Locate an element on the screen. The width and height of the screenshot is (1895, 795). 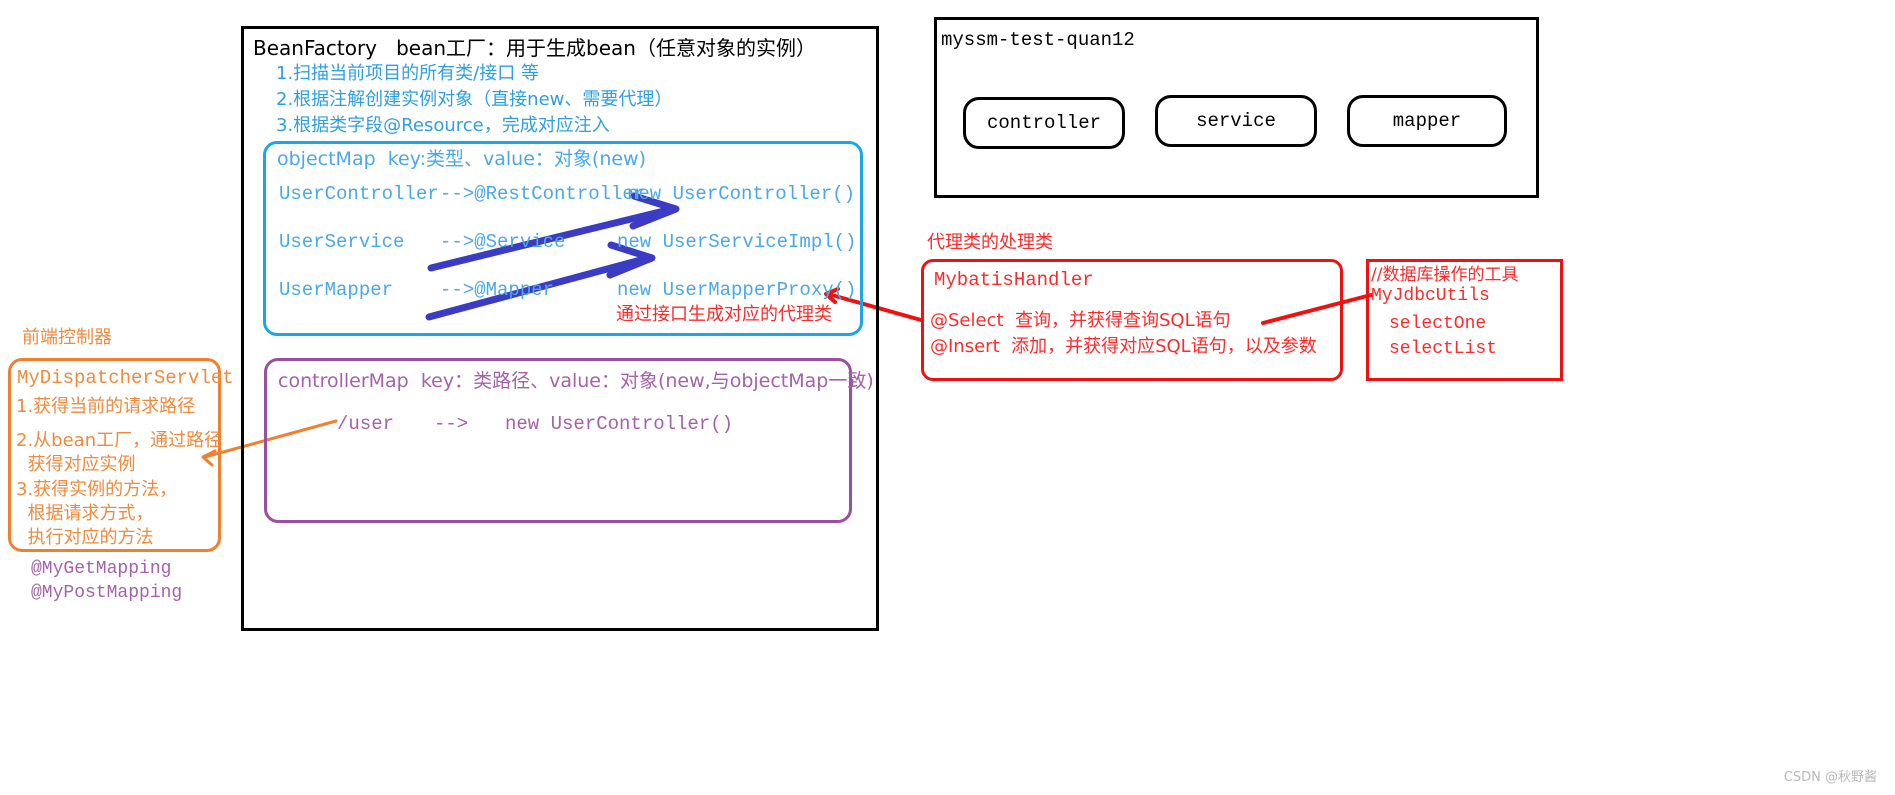
objectmap-row-key-2: UserMapper is located at coordinates (336, 290).